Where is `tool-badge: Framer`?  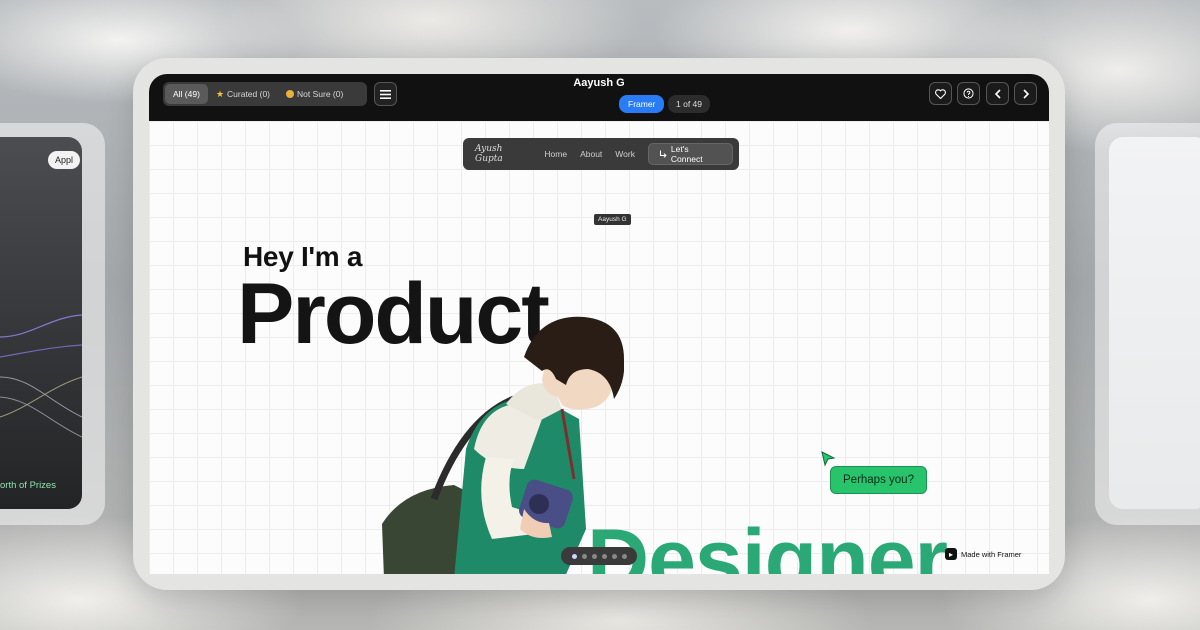
tool-badge: Framer is located at coordinates (642, 104).